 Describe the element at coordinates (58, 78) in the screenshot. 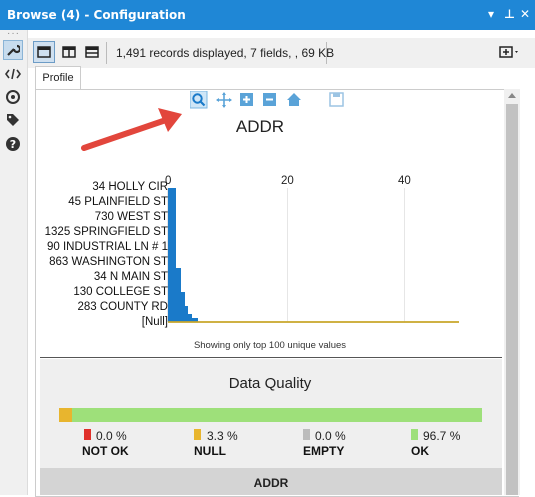

I see `tab-profile: Profile` at that location.